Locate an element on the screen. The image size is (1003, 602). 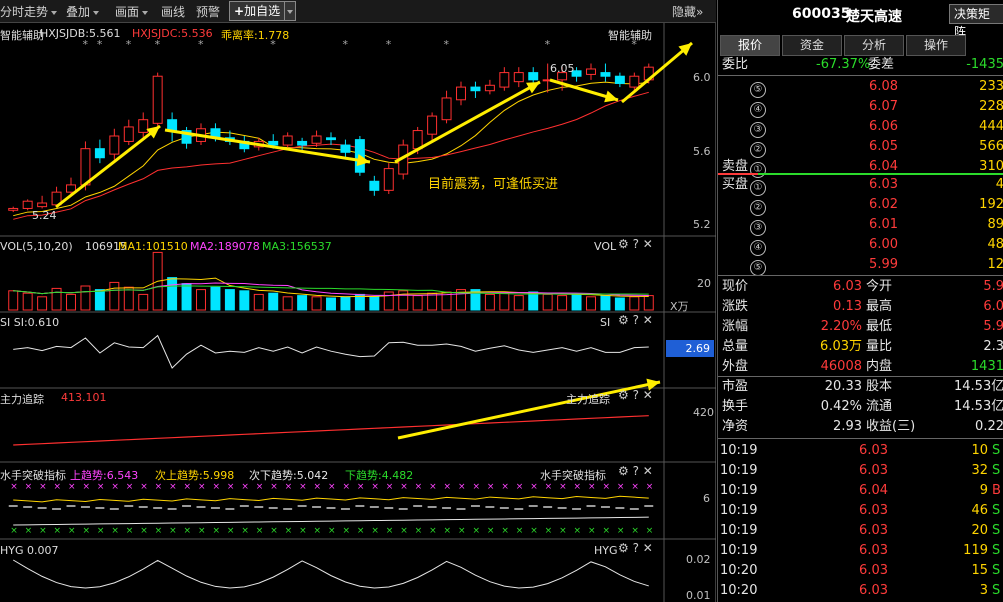
ss-down: 下趋势:4.482 is located at coordinates (379, 475).